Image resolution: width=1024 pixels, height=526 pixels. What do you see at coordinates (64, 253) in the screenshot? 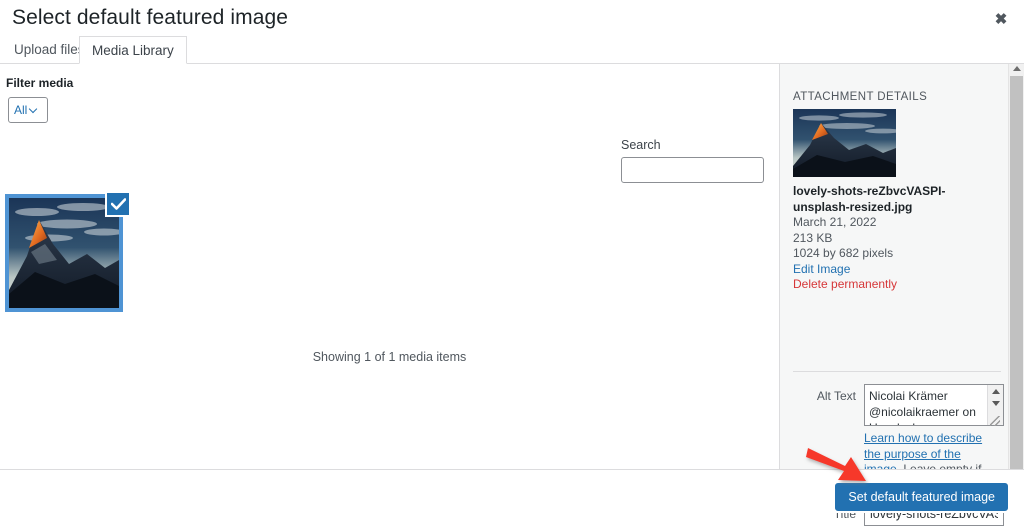
I see `mountain-photo` at bounding box center [64, 253].